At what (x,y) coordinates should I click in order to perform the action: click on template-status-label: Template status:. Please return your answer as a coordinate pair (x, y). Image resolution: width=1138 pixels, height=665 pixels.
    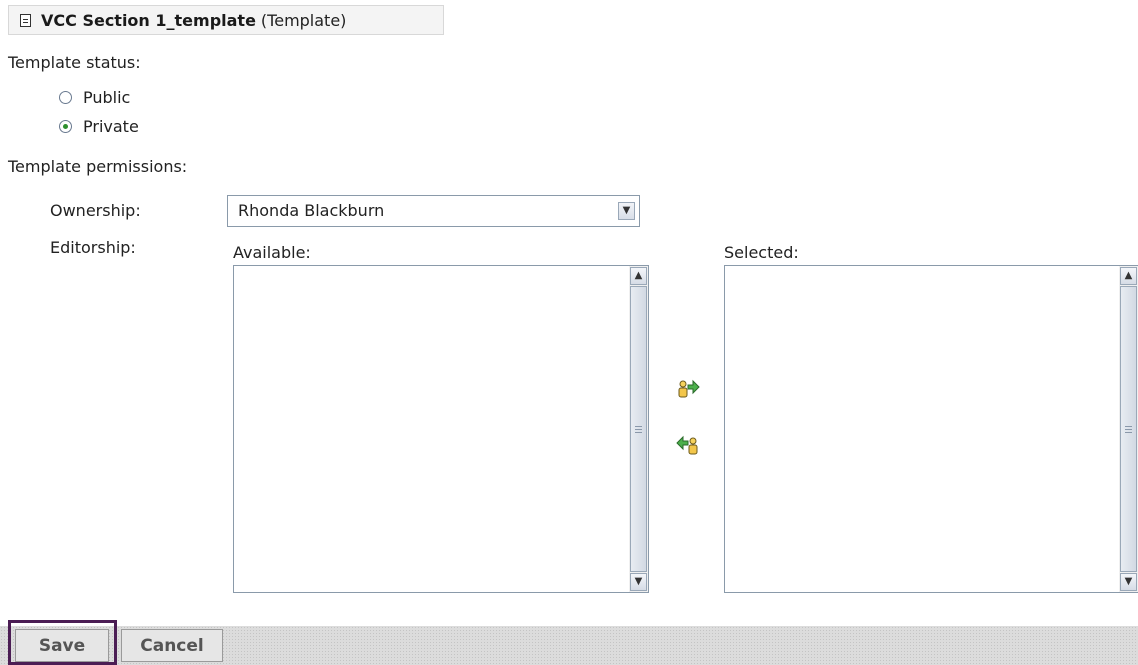
    Looking at the image, I should click on (74, 62).